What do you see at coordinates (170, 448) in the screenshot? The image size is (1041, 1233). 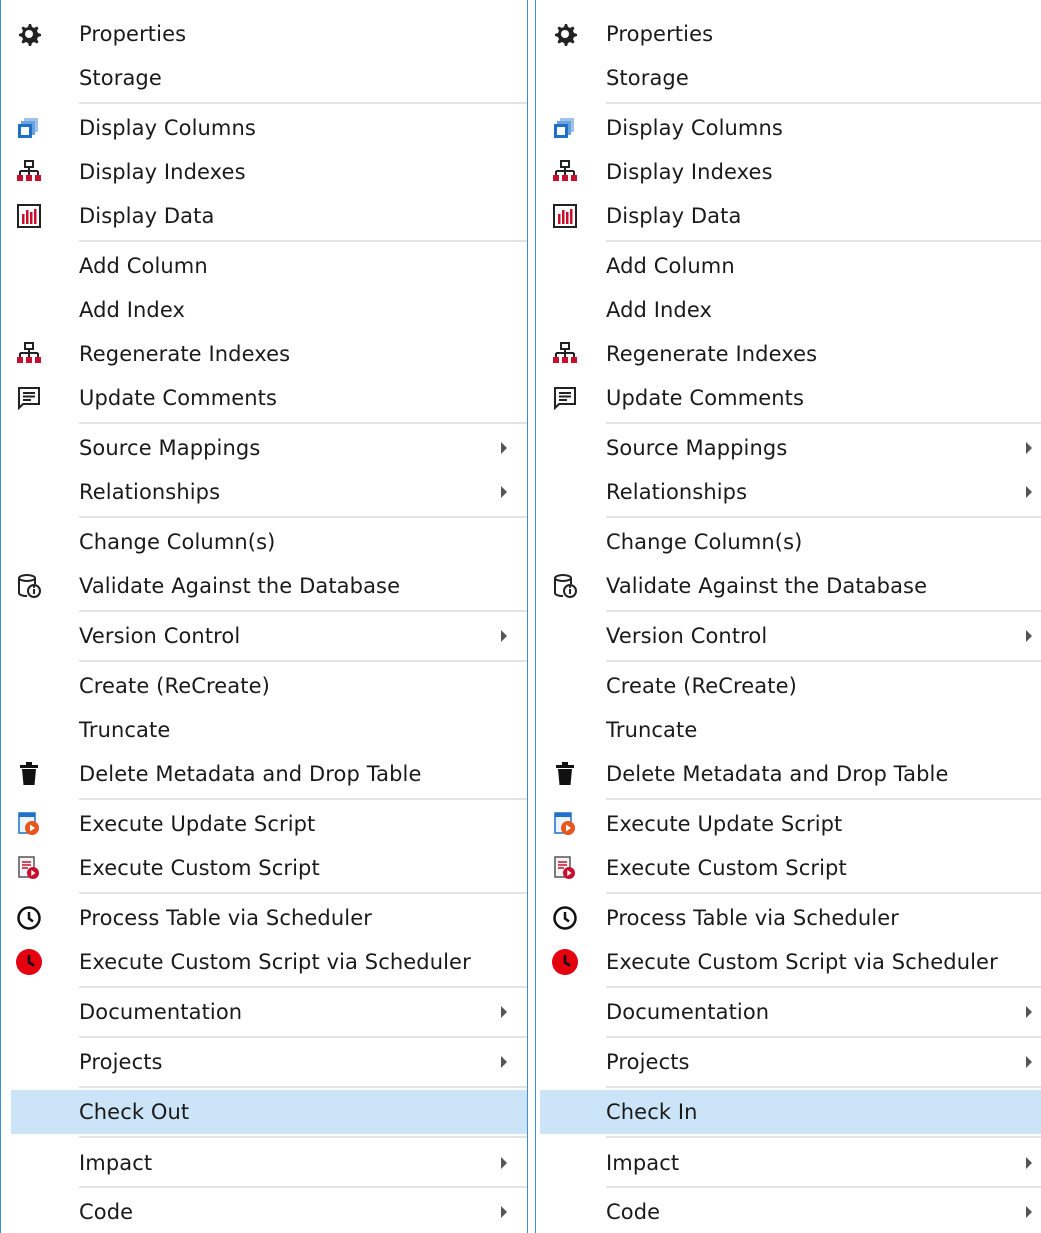 I see `menu-item-label: Source Mappings` at bounding box center [170, 448].